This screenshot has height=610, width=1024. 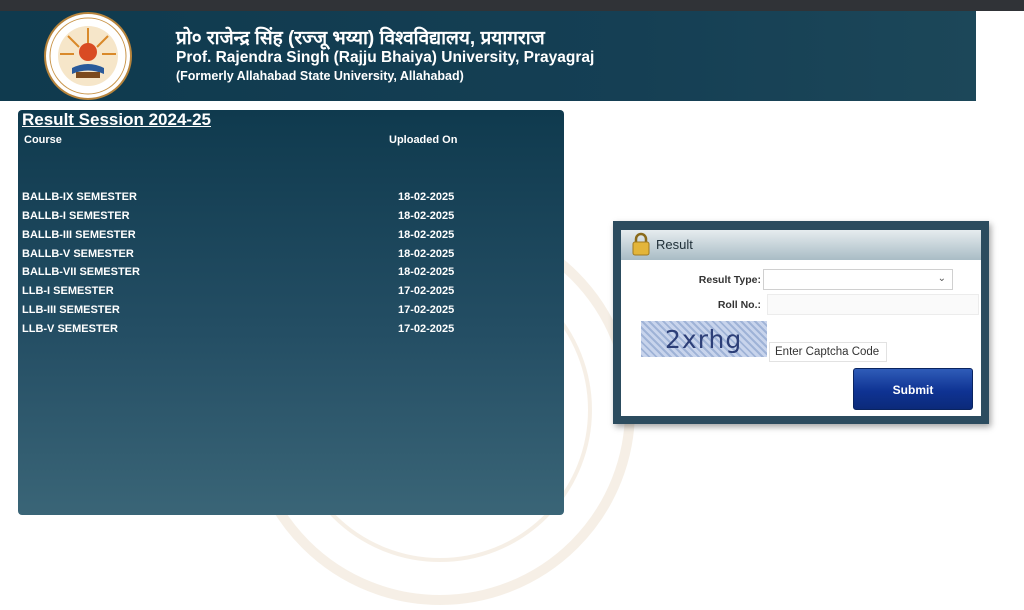 I want to click on captcha-input: Enter Captcha Code, so click(x=828, y=352).